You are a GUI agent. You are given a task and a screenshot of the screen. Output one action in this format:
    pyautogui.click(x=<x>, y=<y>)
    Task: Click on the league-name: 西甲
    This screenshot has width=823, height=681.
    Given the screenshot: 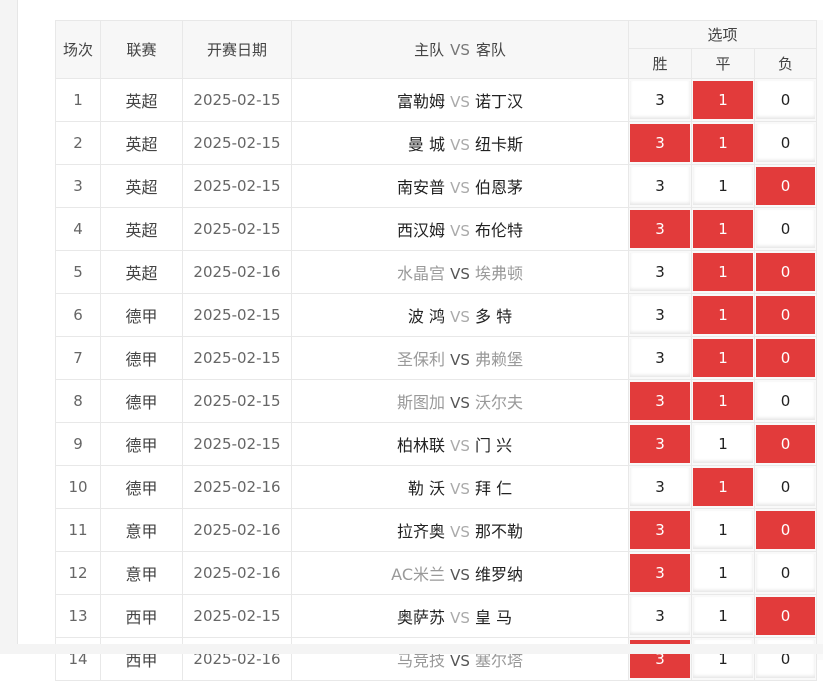 What is the action you would take?
    pyautogui.click(x=141, y=616)
    